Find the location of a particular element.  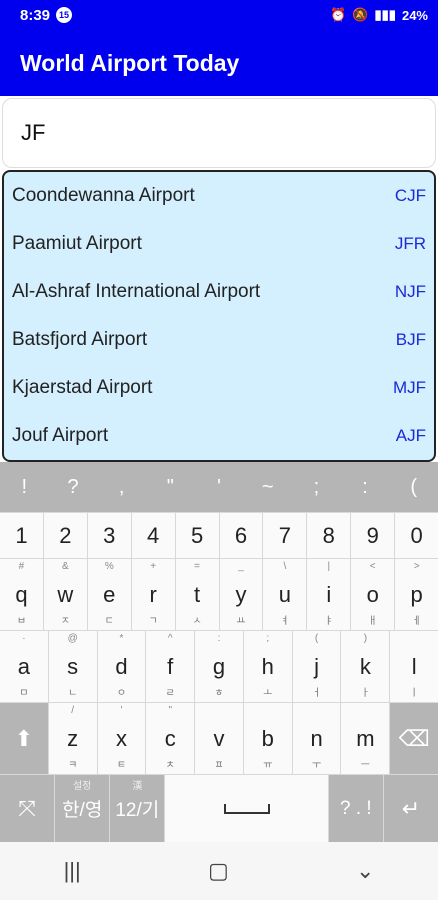

space-icon is located at coordinates (246, 808).